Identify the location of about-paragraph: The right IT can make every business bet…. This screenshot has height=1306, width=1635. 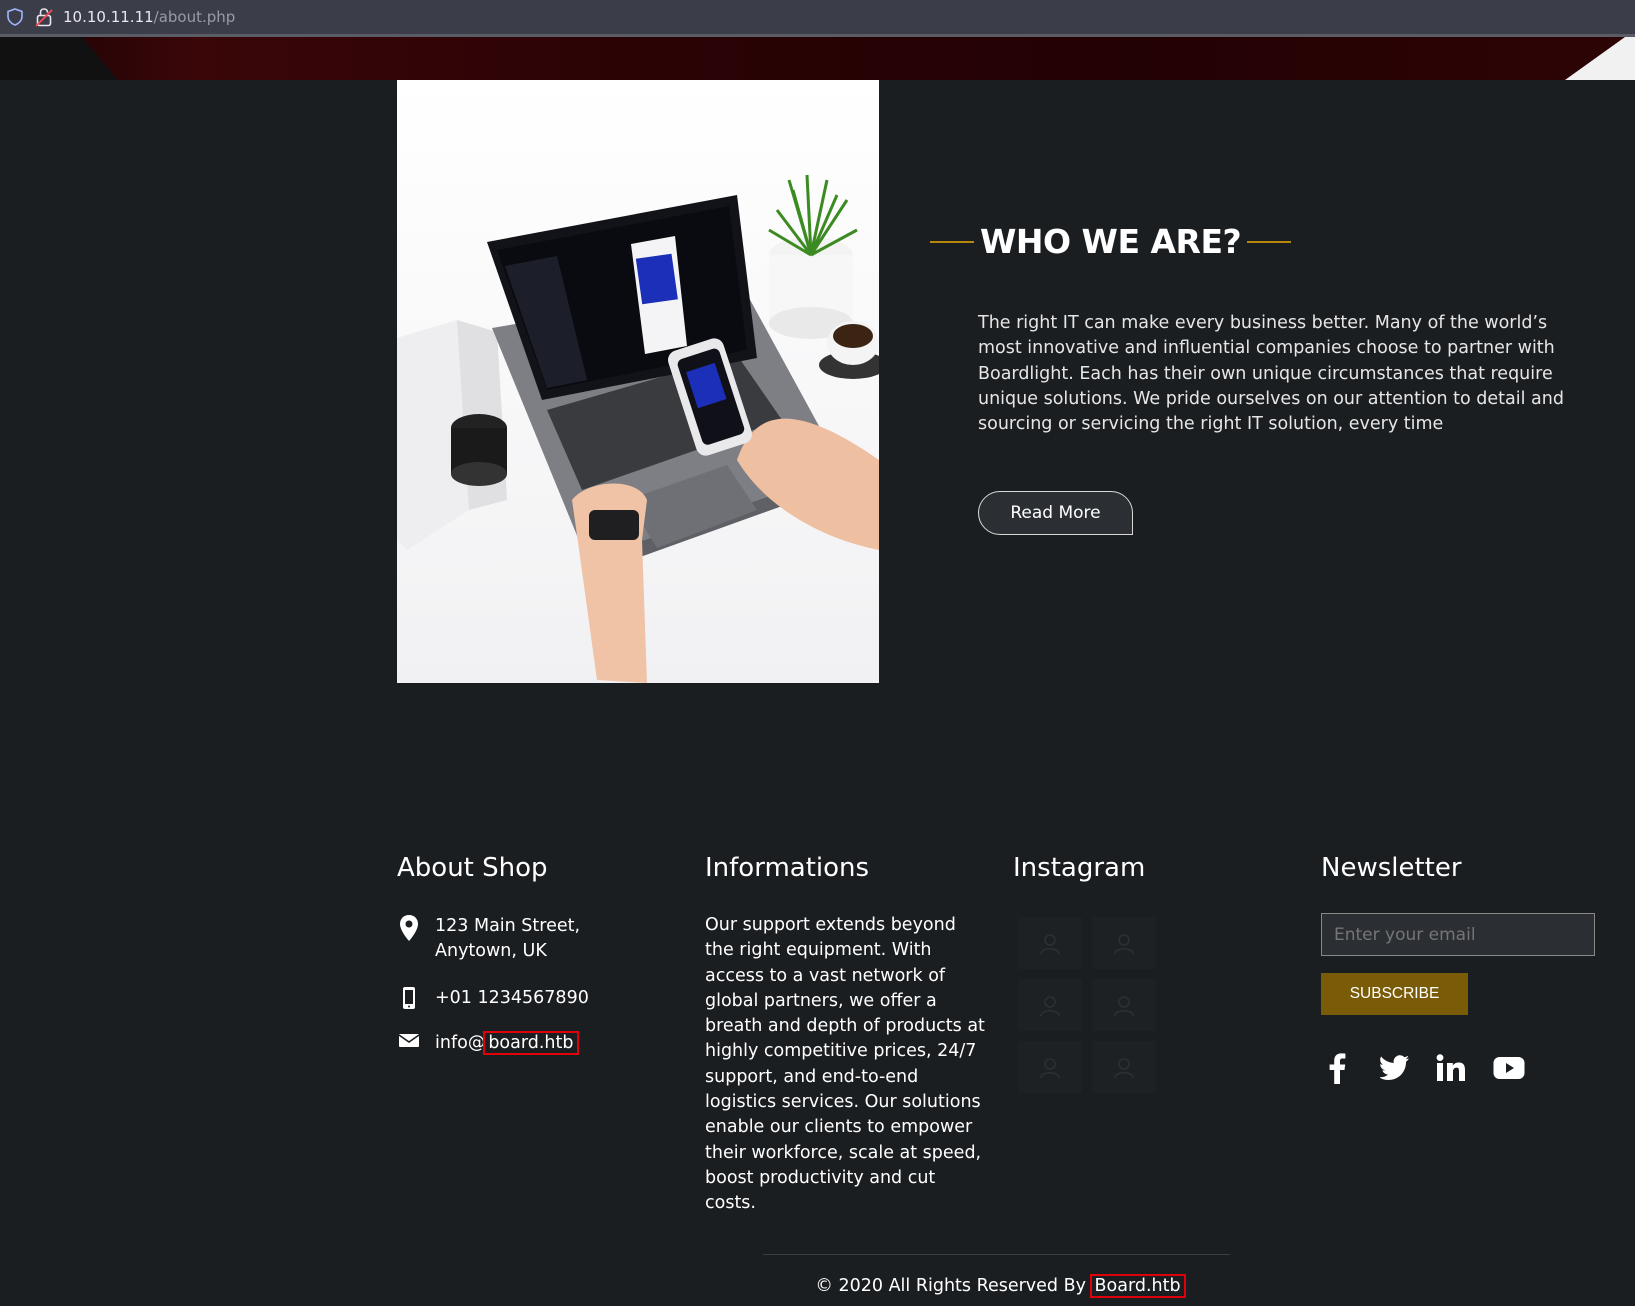
(1271, 374).